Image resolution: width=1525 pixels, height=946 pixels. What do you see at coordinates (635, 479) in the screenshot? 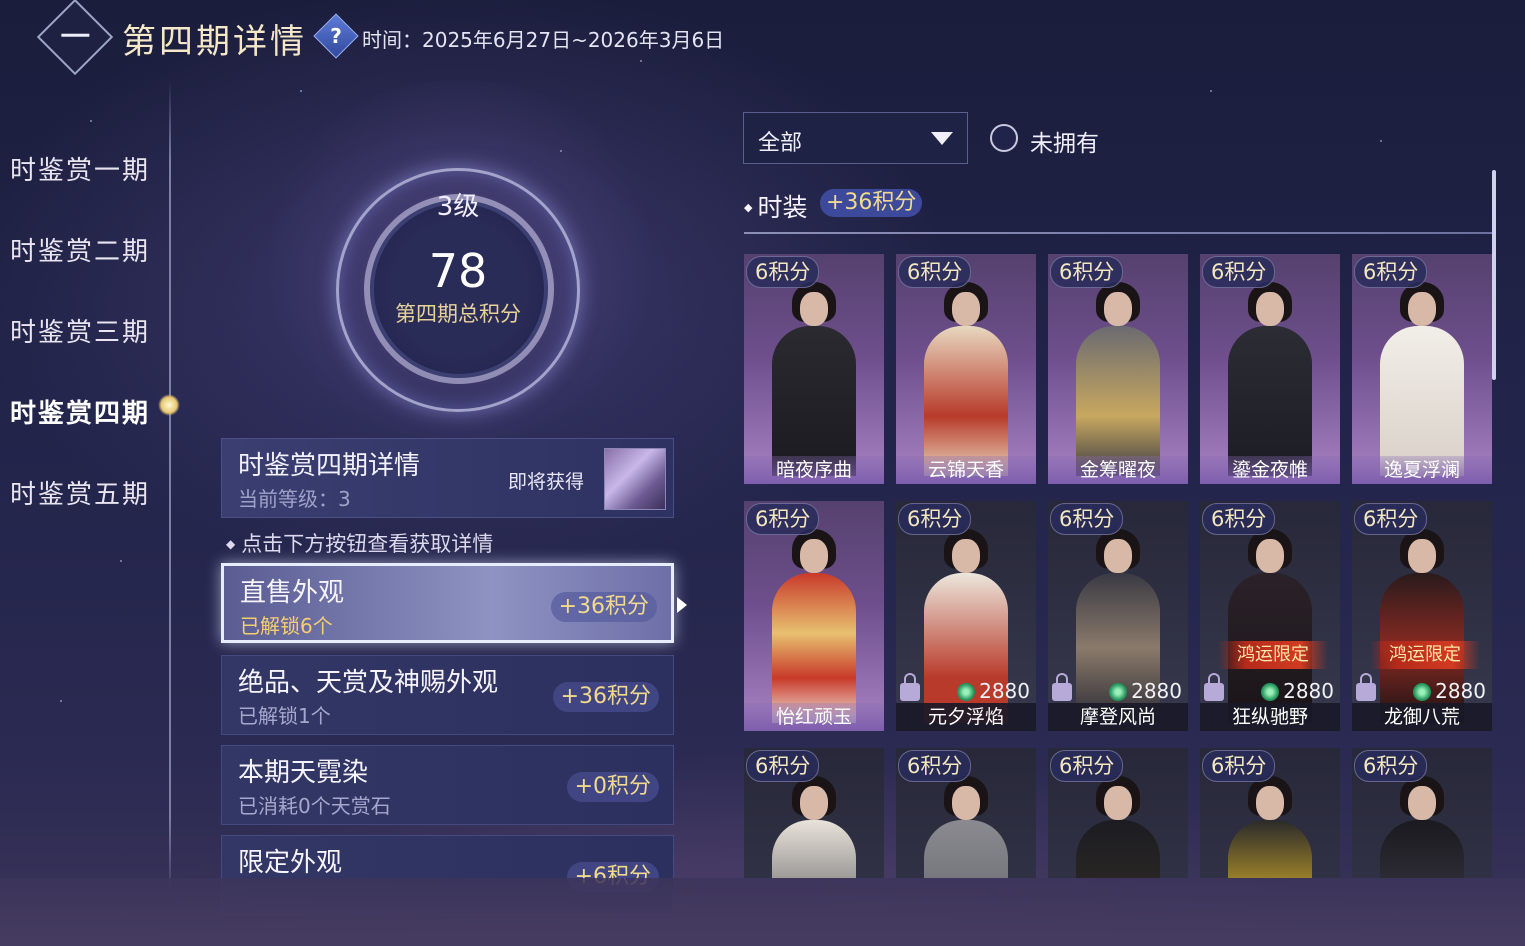
I see `upcoming-reward-icon` at bounding box center [635, 479].